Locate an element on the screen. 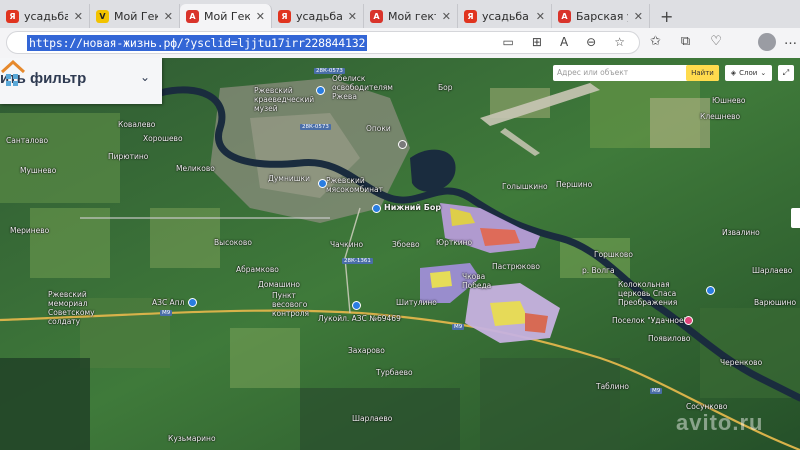 The width and height of the screenshot is (800, 450). map-label: р. Волга is located at coordinates (598, 270).